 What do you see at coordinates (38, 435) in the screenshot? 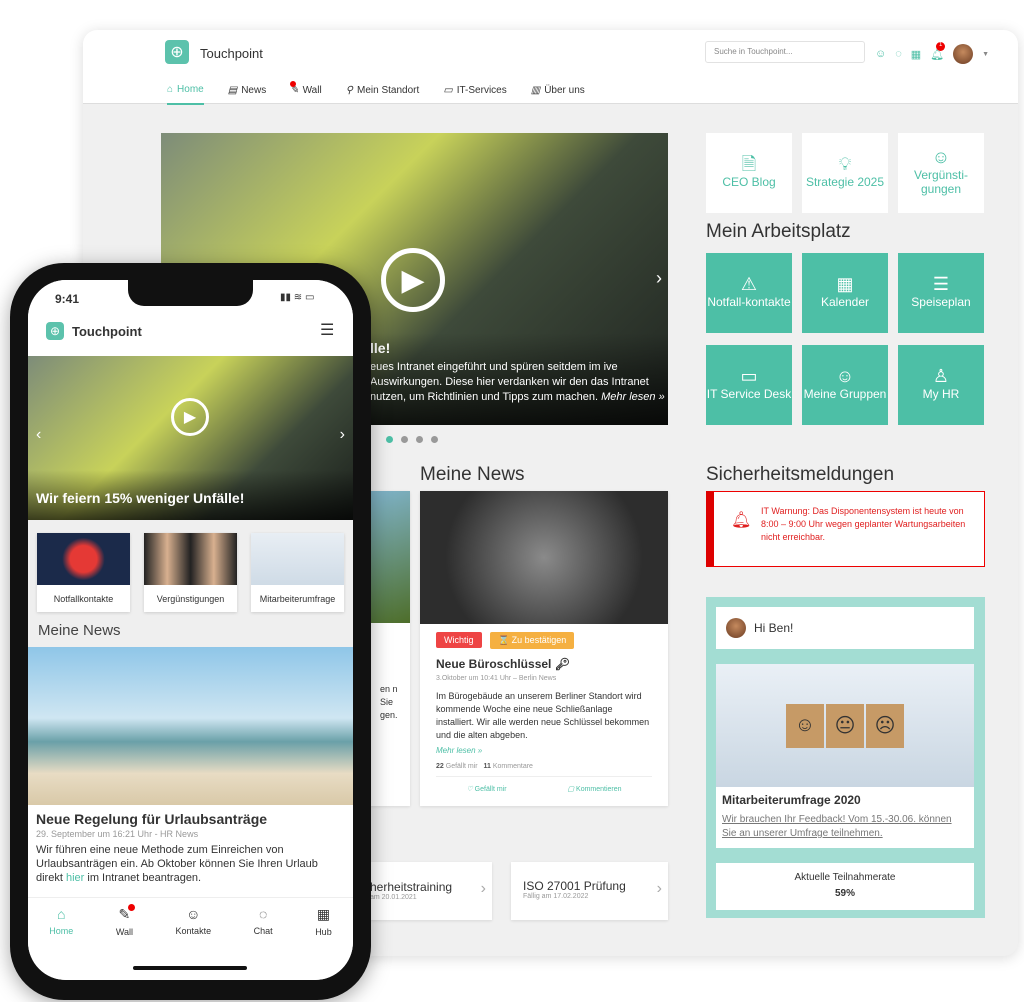
I see `chevron-left-icon: ‹` at bounding box center [38, 435].